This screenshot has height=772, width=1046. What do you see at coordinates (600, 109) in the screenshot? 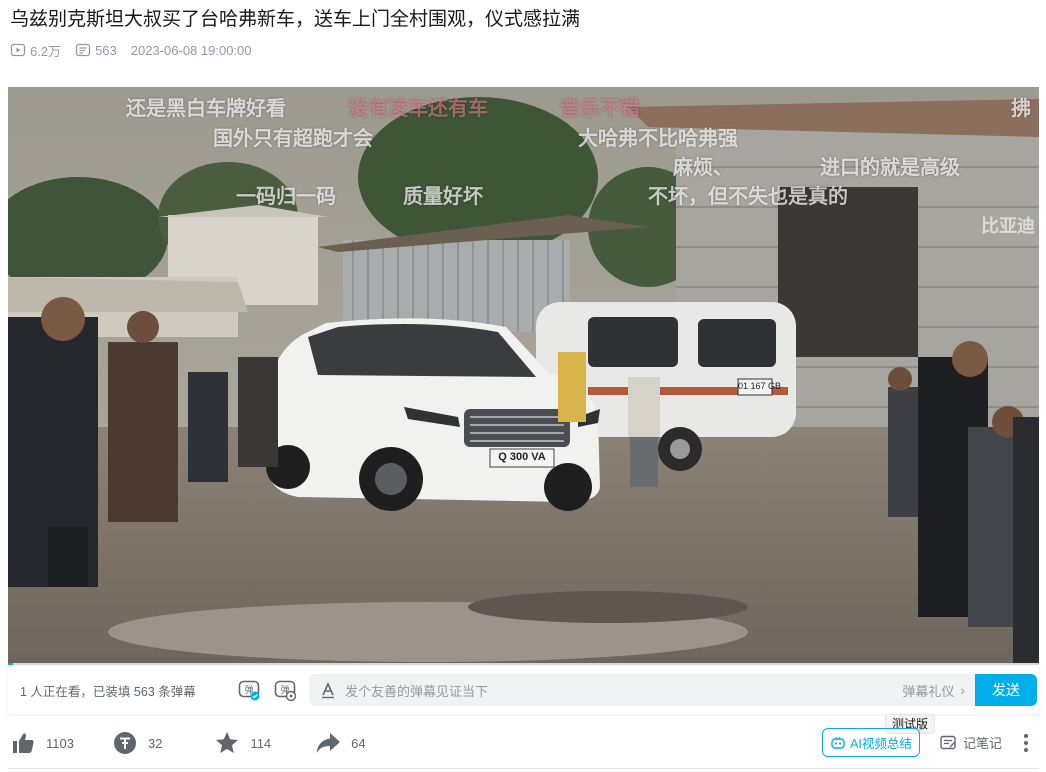
I see `danmaku-item: 音乐不错` at bounding box center [600, 109].